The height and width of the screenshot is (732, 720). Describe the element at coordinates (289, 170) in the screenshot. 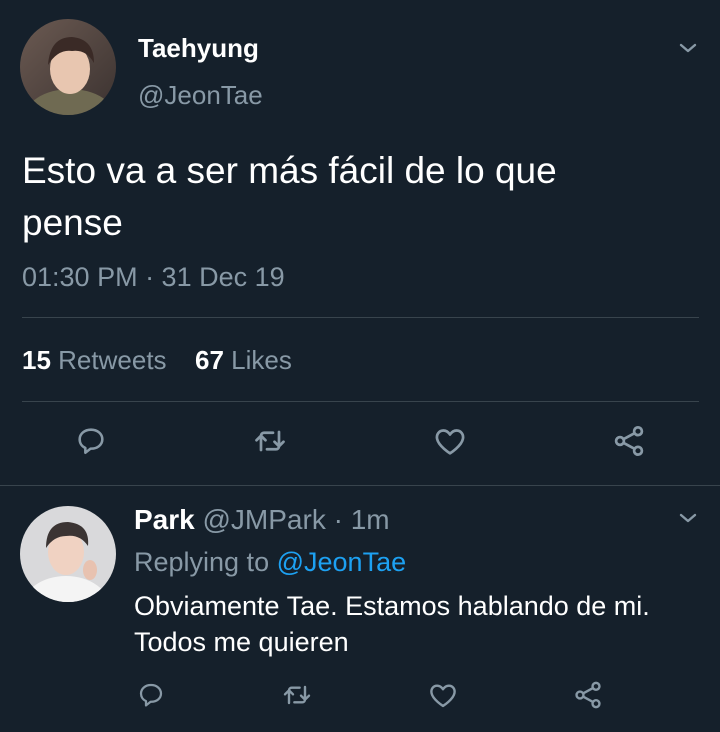

I see `tweet-text-line: Esto va a ser más fácil de lo que` at that location.